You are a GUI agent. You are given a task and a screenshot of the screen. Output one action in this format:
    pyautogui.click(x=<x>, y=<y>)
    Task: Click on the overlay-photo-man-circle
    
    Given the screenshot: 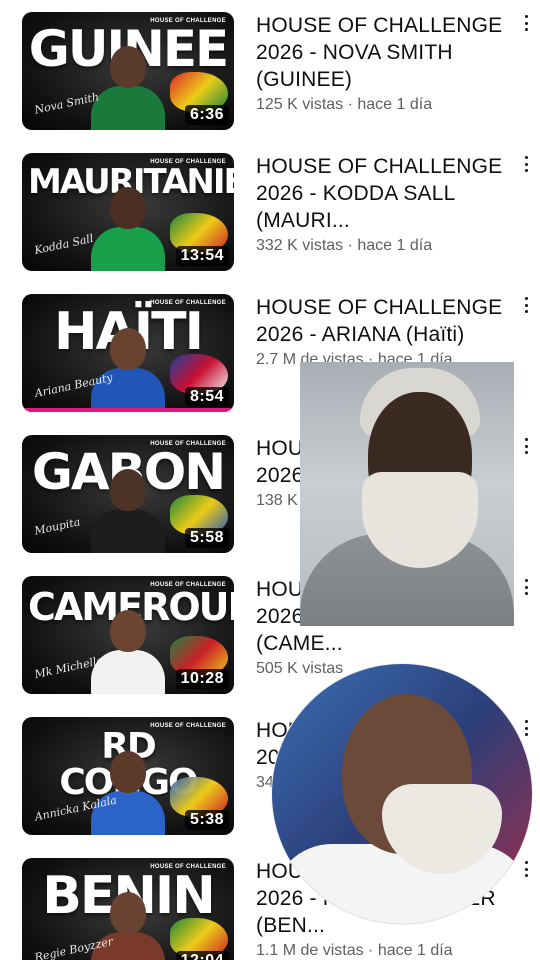 What is the action you would take?
    pyautogui.click(x=402, y=794)
    